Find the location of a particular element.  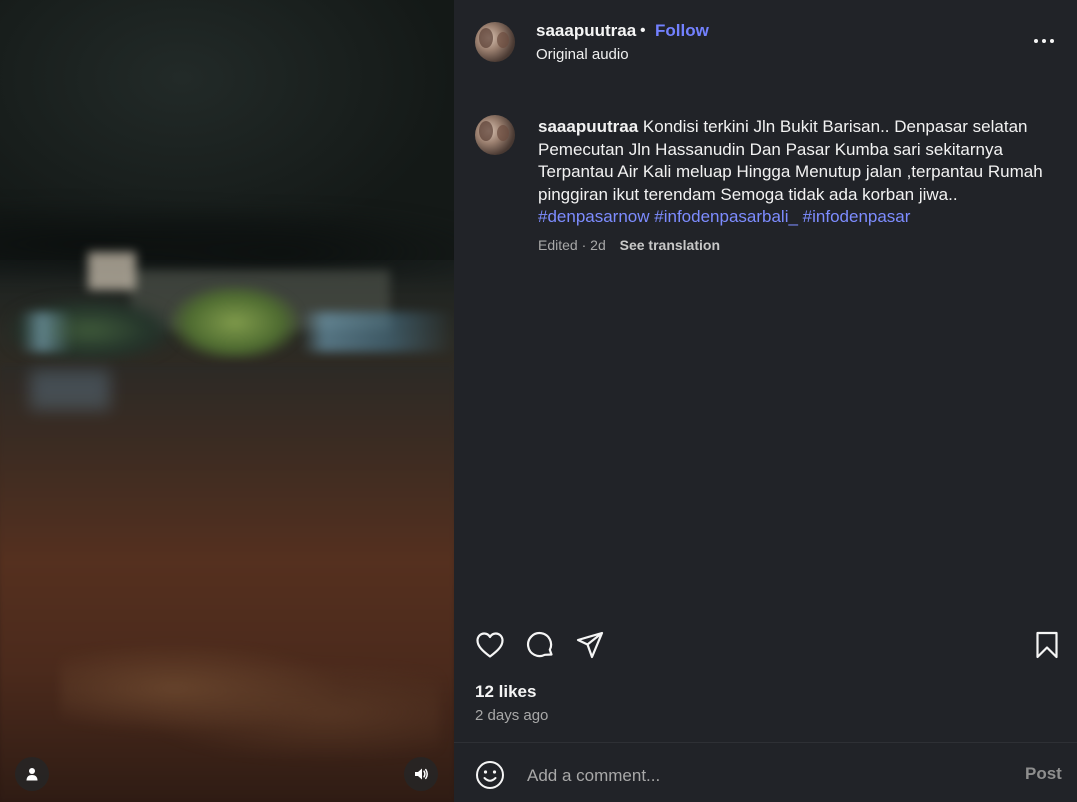

avatar is located at coordinates (495, 42).